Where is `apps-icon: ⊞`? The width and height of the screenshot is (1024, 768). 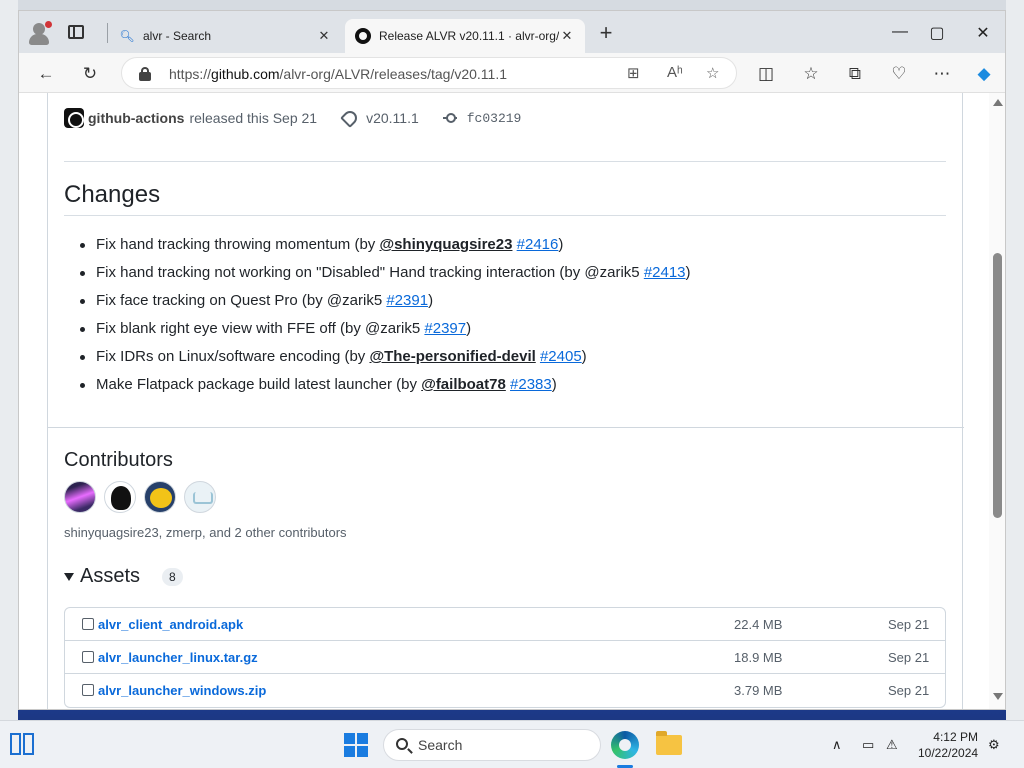 apps-icon: ⊞ is located at coordinates (633, 73).